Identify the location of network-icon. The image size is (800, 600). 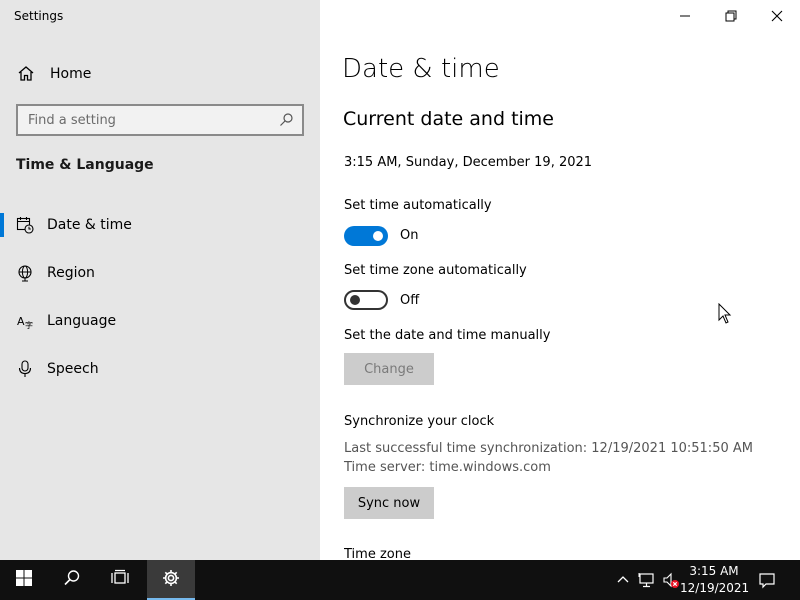
(647, 580).